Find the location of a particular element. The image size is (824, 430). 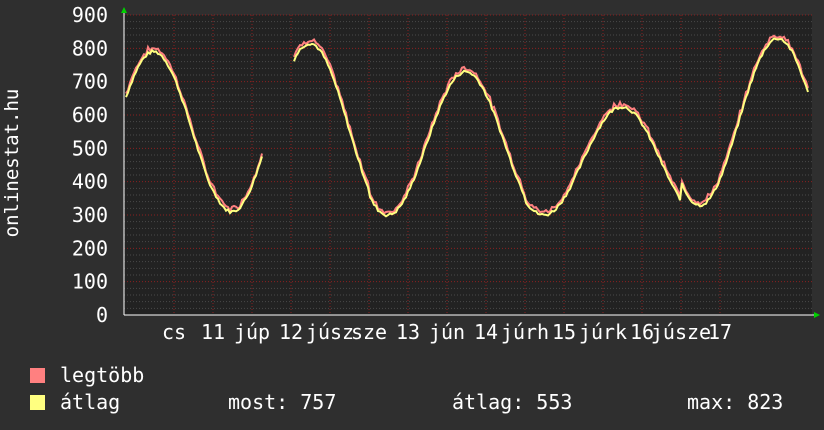

y-tick-label: 600 is located at coordinates (90, 115).